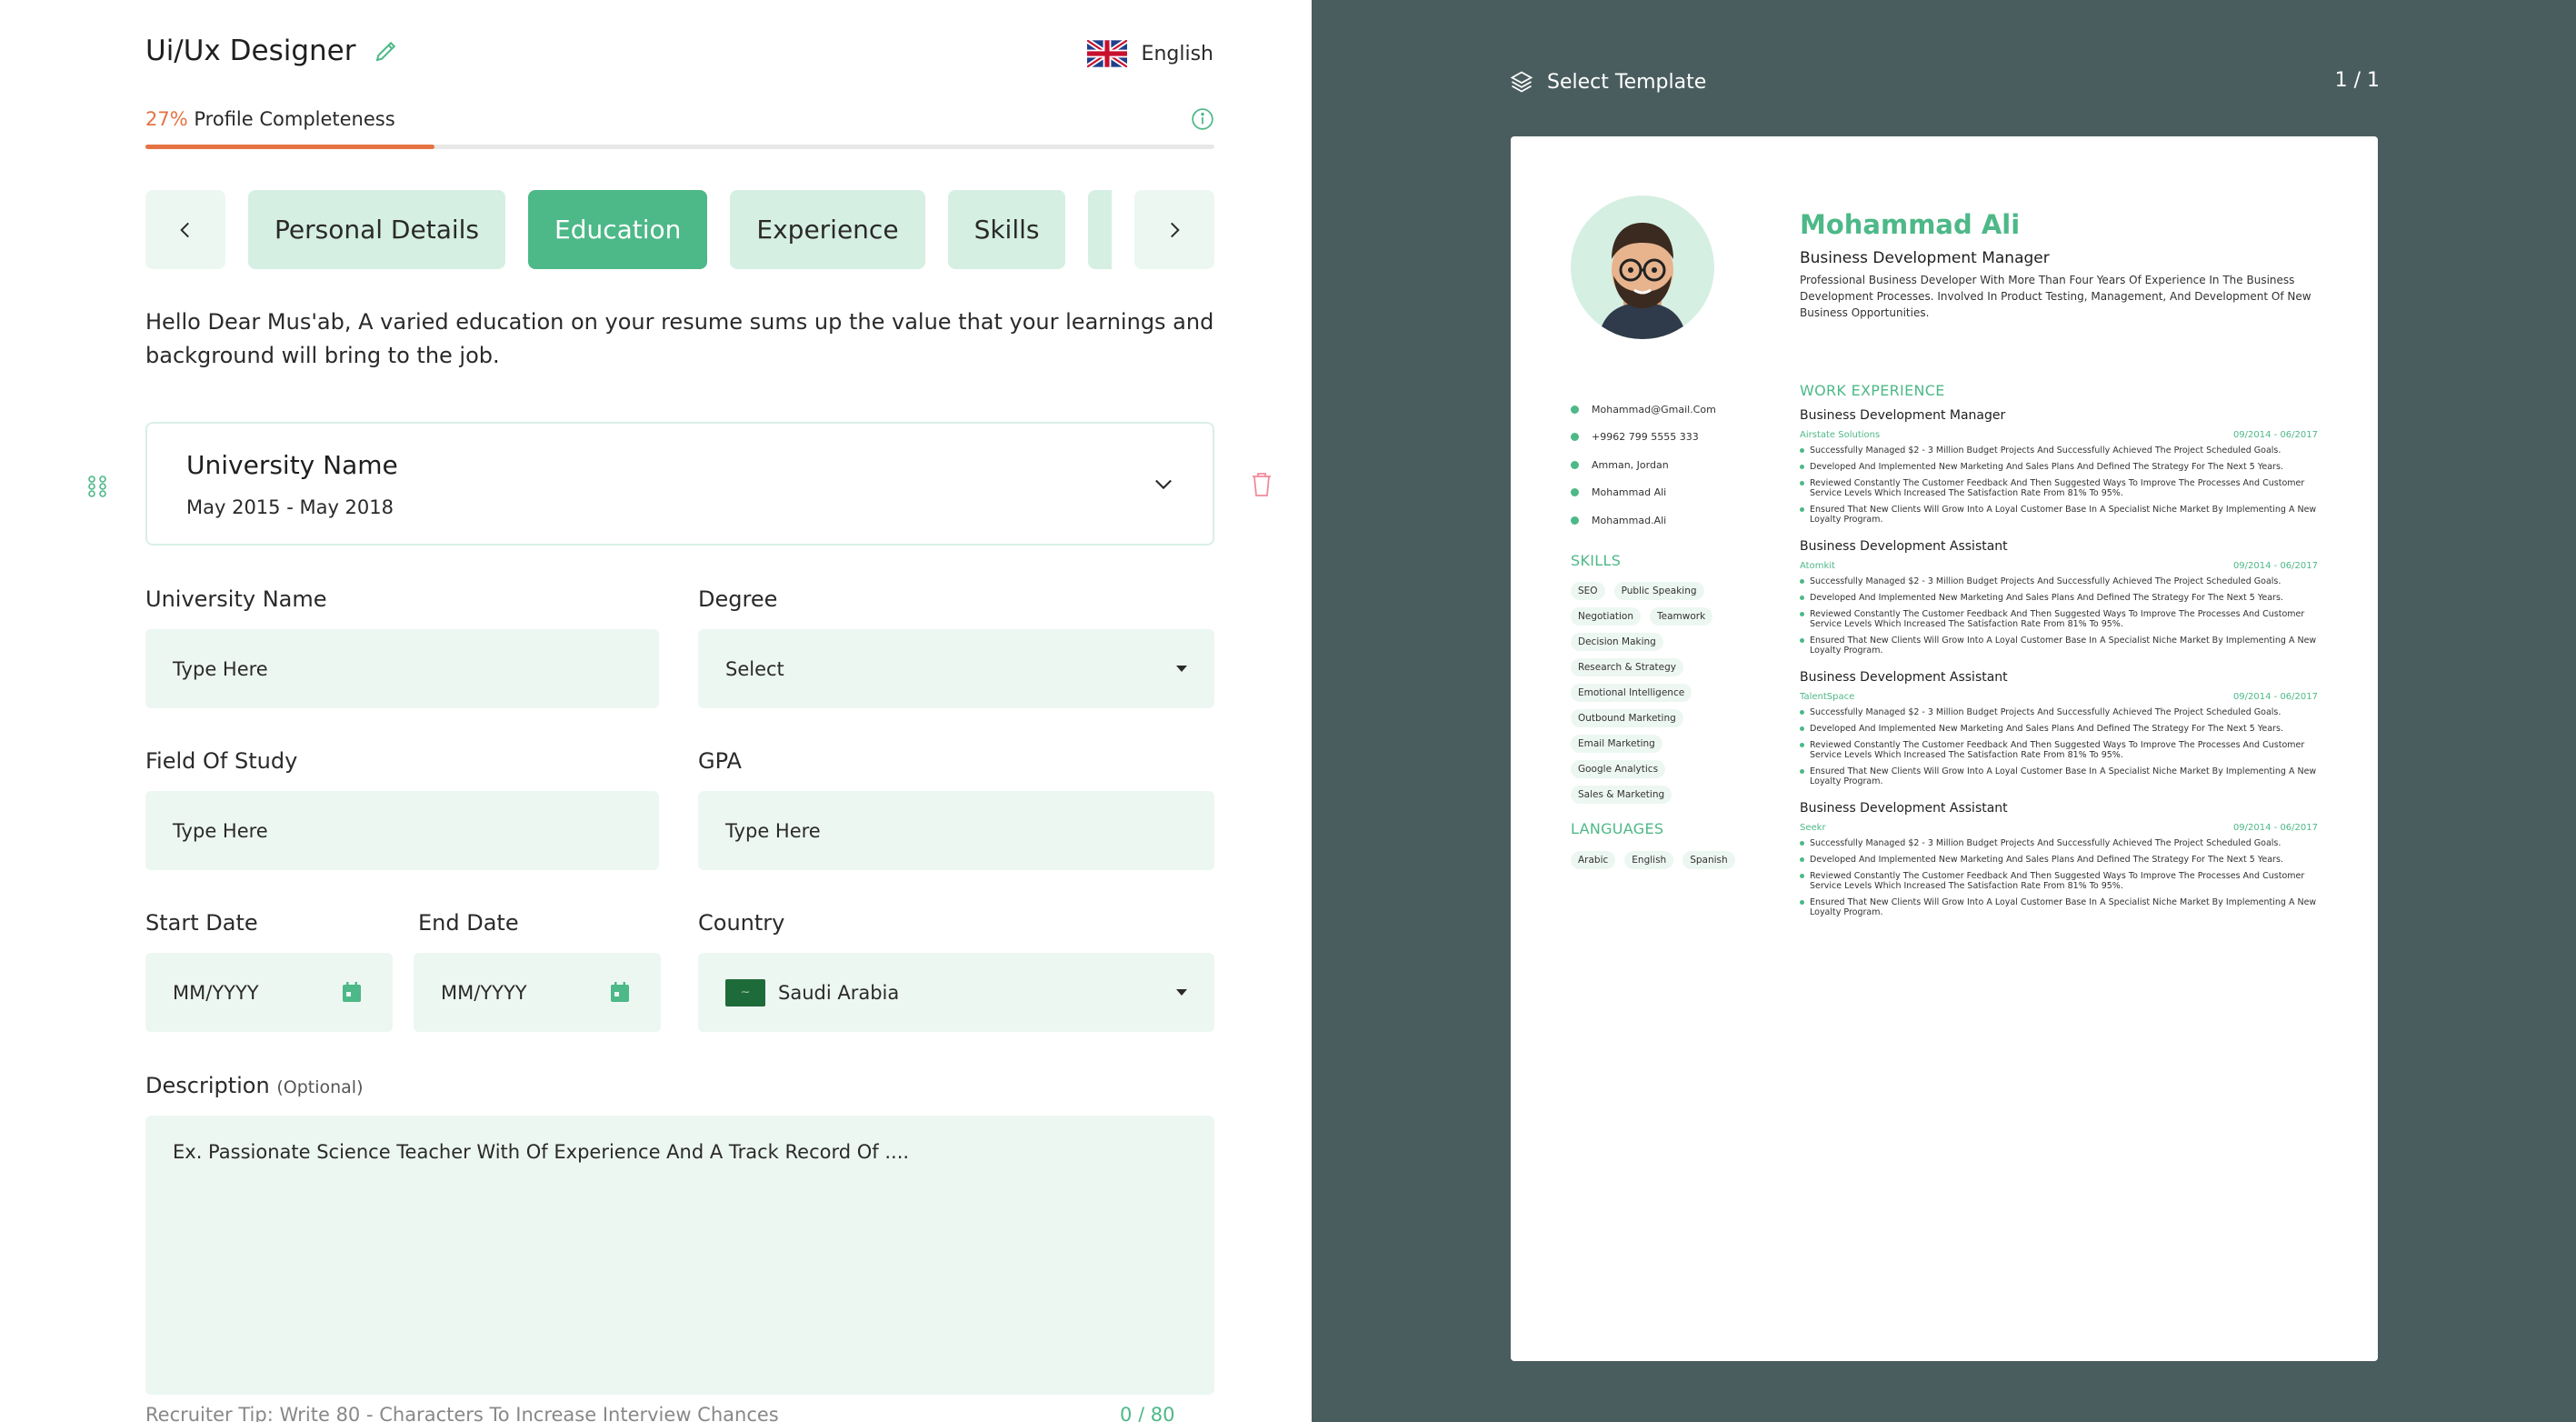 This screenshot has width=2576, height=1422. What do you see at coordinates (1708, 860) in the screenshot?
I see `language-chip: Spanish` at bounding box center [1708, 860].